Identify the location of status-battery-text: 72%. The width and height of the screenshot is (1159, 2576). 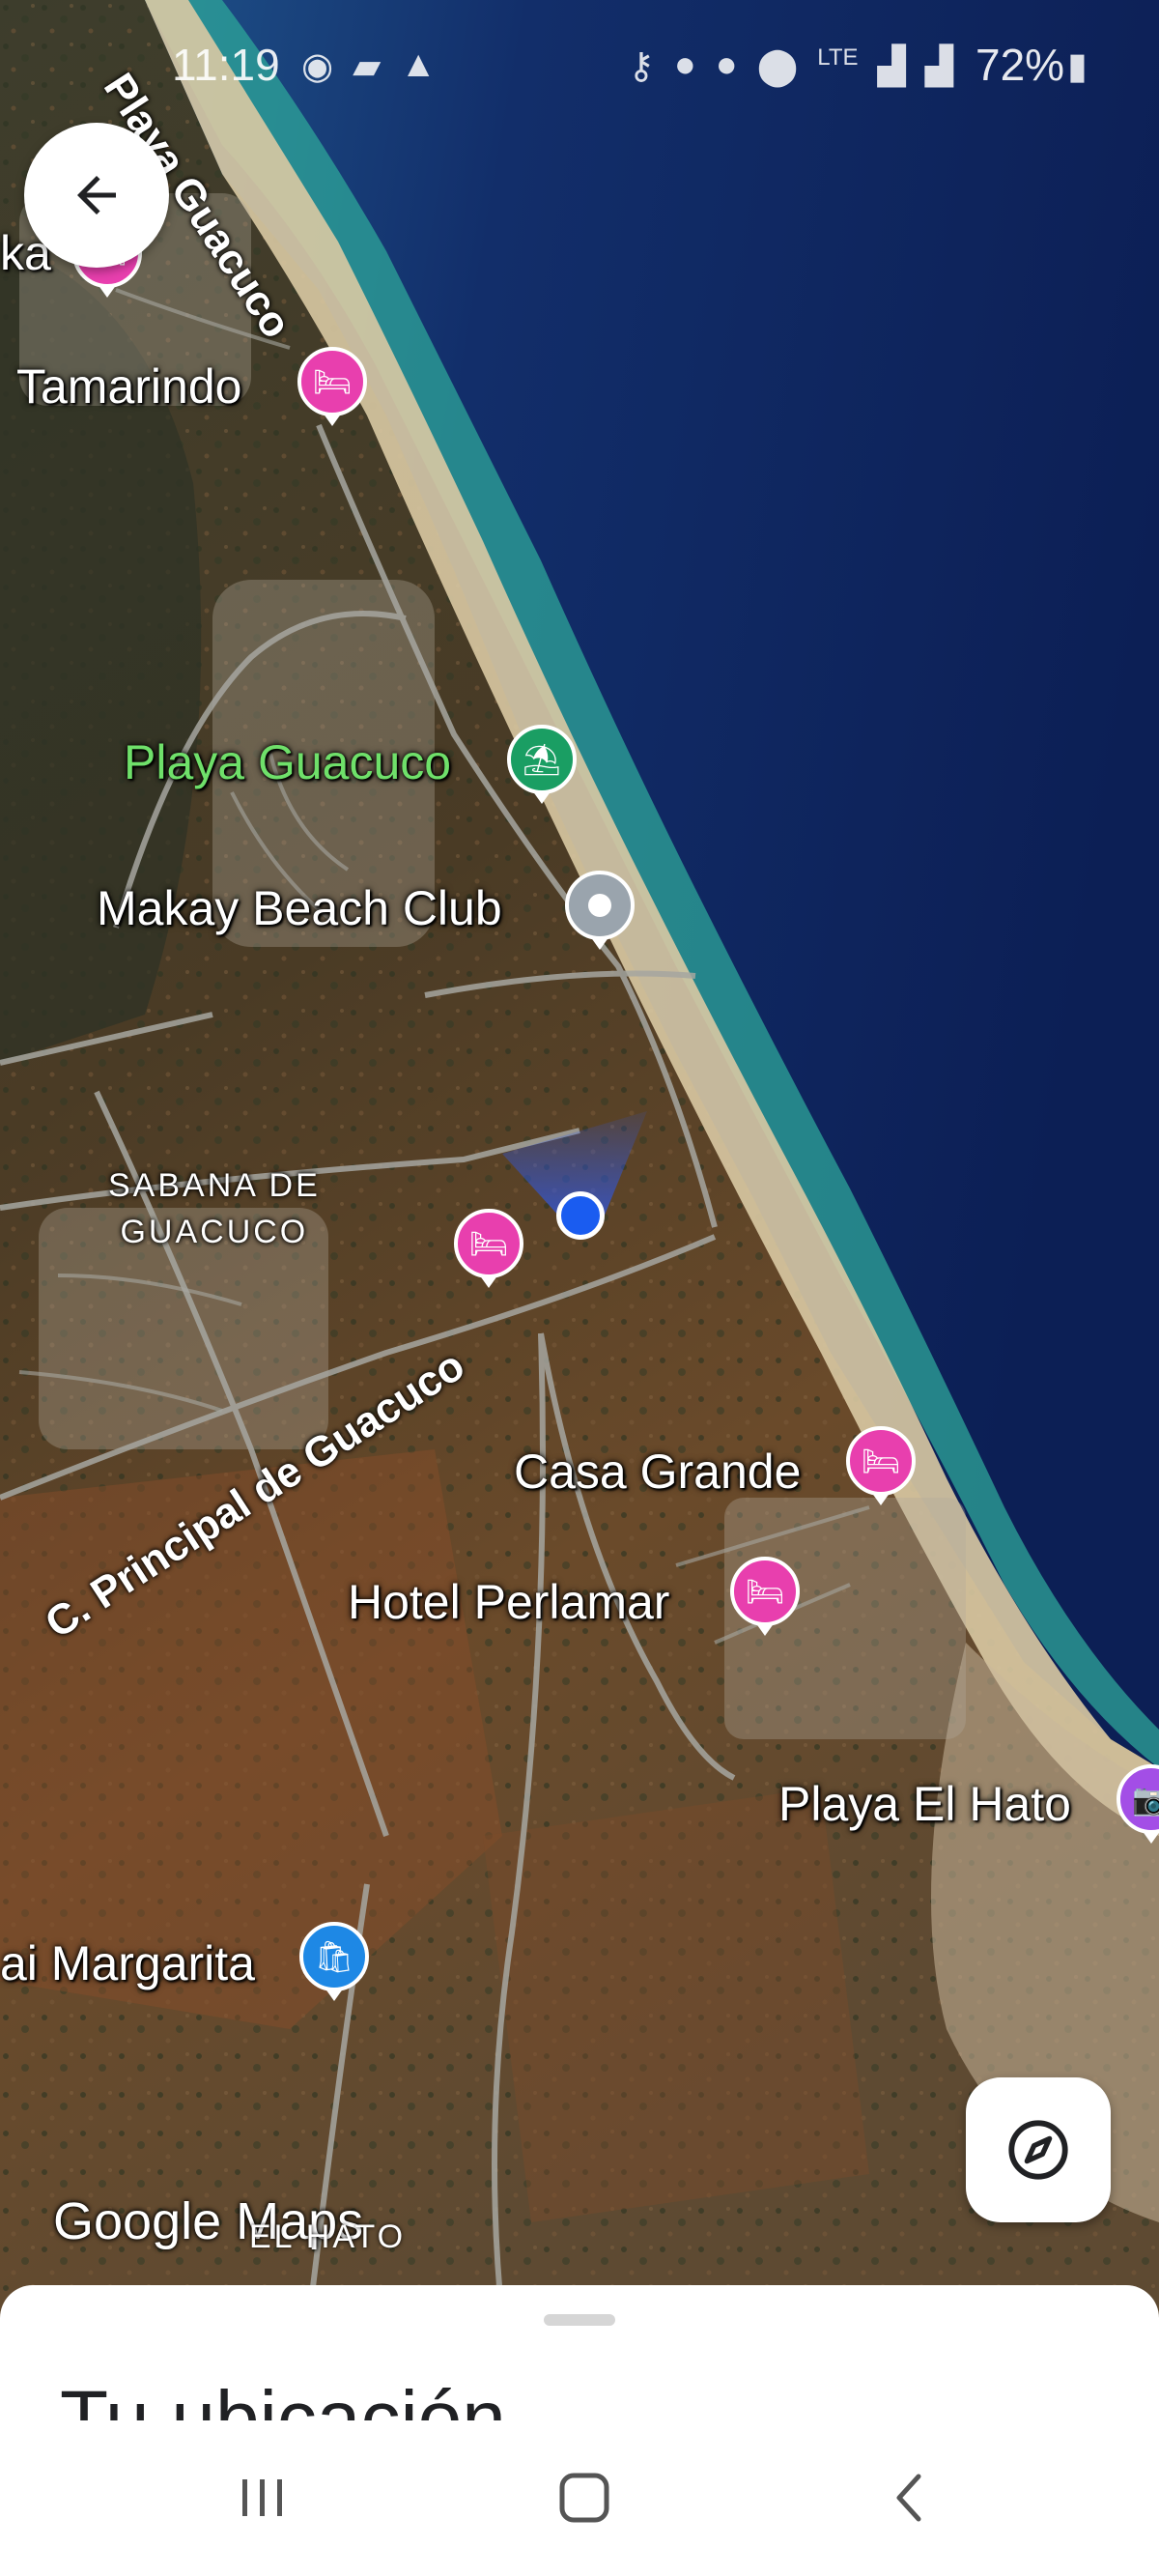
(1020, 65).